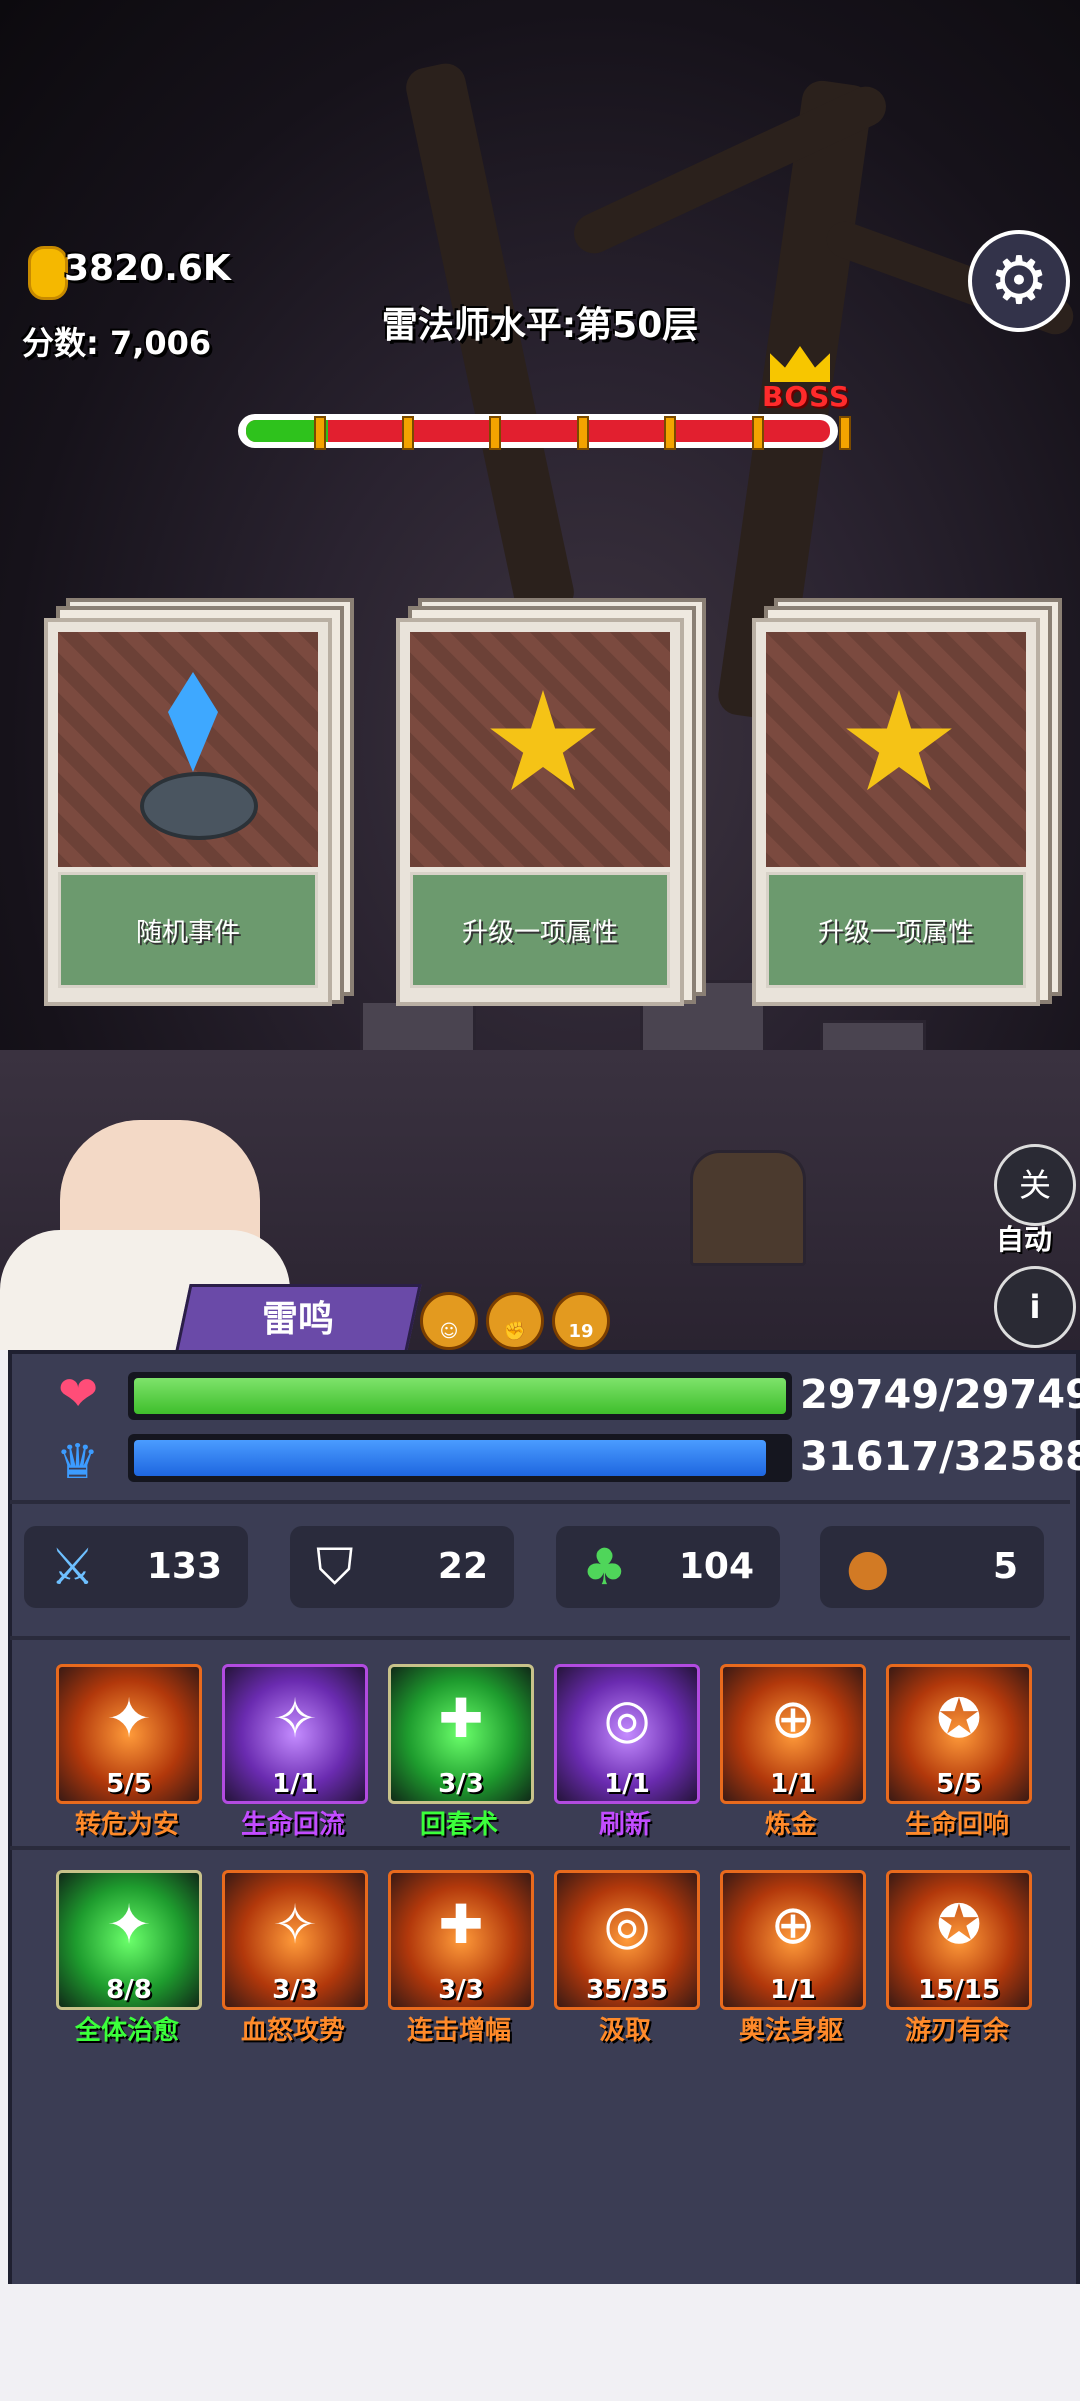 The image size is (1080, 2401). What do you see at coordinates (129, 1990) in the screenshot?
I see `skill-count: 8/8` at bounding box center [129, 1990].